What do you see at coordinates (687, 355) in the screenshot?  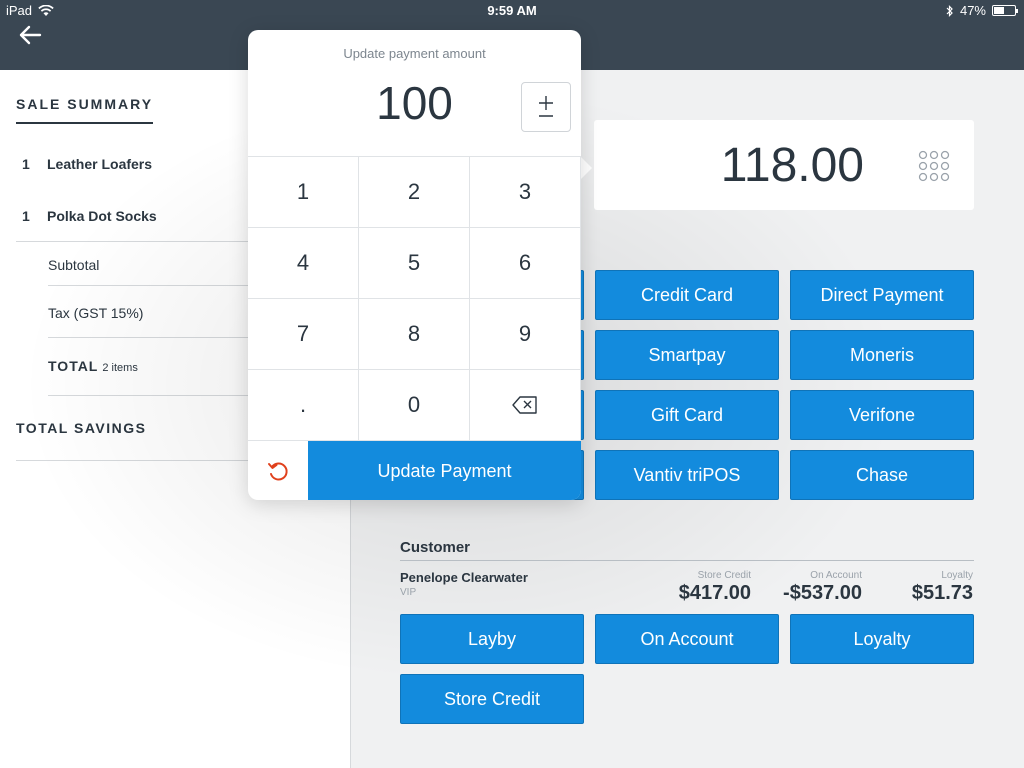 I see `smartpay-button: Smartpay` at bounding box center [687, 355].